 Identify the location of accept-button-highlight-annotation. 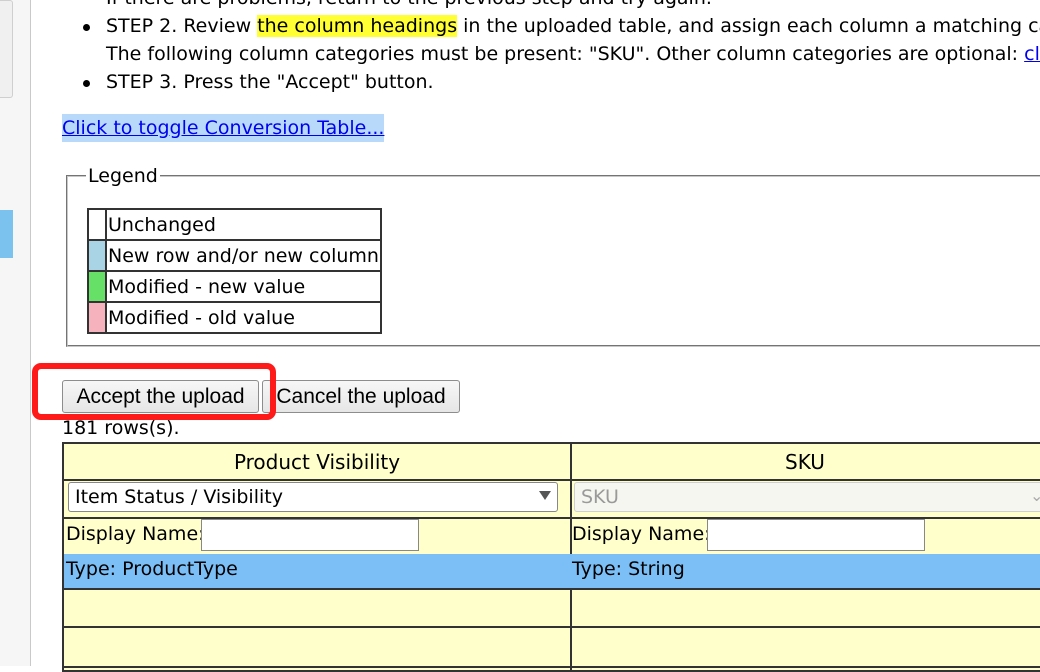
(154, 391).